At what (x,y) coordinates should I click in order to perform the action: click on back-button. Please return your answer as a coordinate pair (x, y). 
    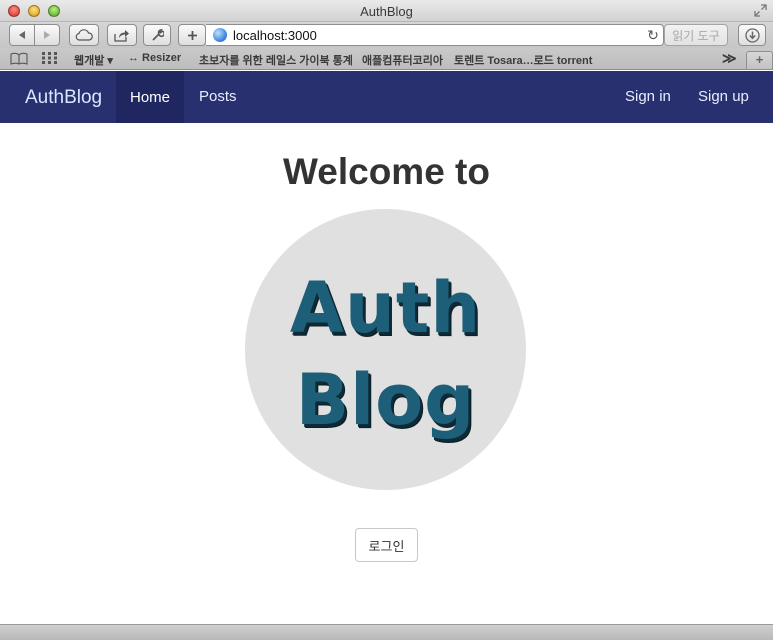
    Looking at the image, I should click on (22, 35).